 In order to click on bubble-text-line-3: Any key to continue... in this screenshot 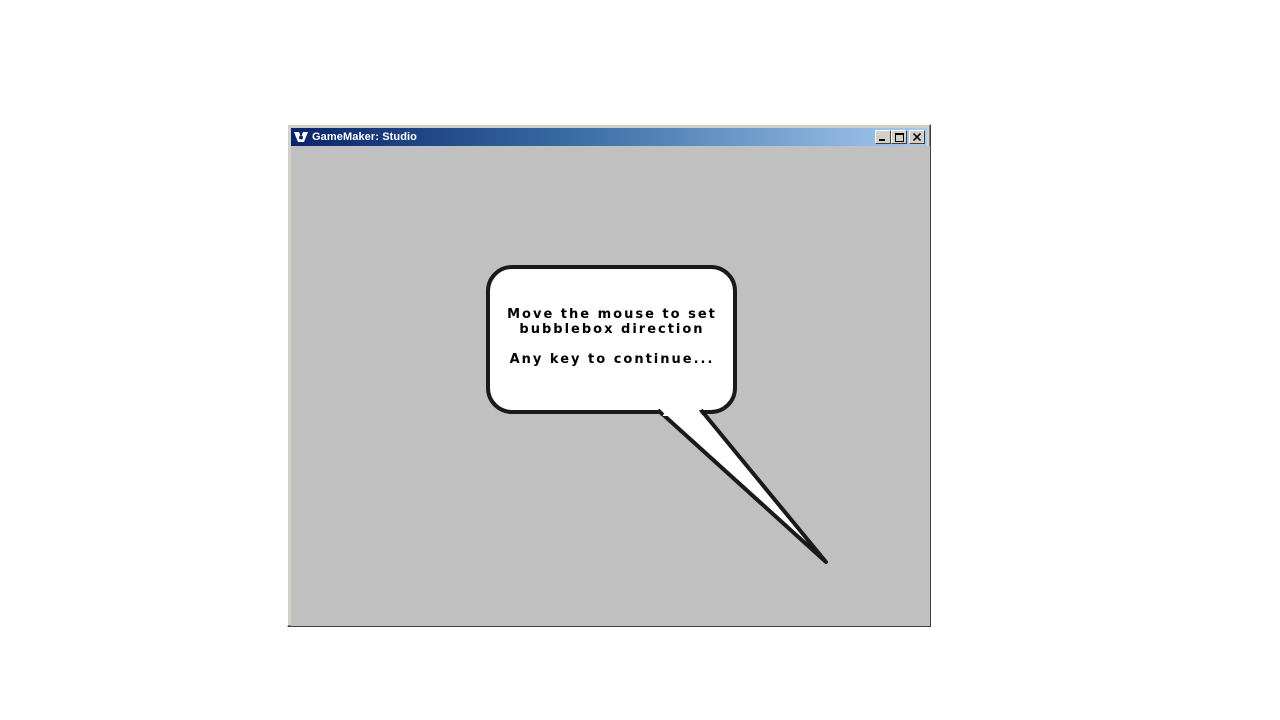, I will do `click(612, 359)`.